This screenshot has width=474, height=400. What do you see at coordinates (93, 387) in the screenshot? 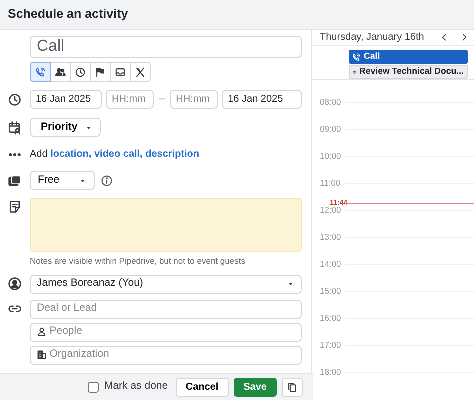
I see `mark-done-checkbox` at bounding box center [93, 387].